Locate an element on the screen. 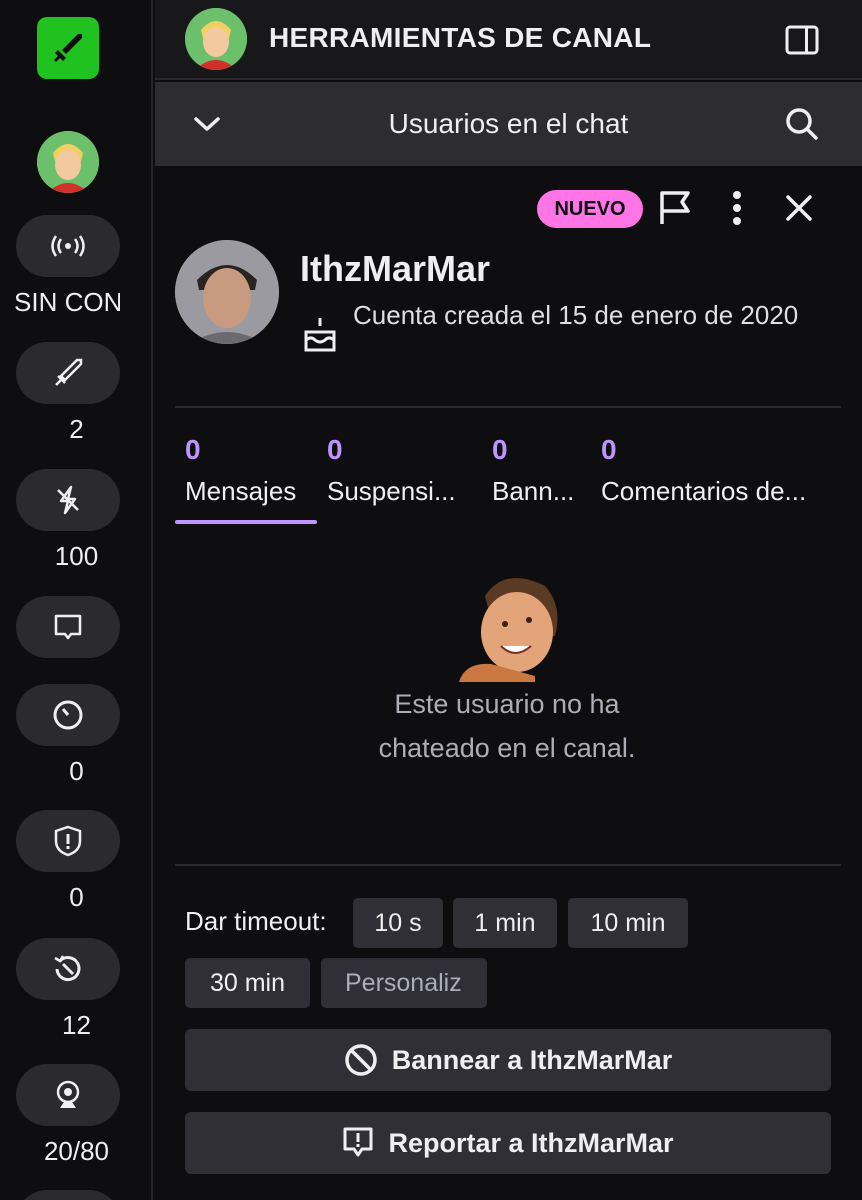 The image size is (862, 1200). tab-messages: 0 Mensajes is located at coordinates (246, 476).